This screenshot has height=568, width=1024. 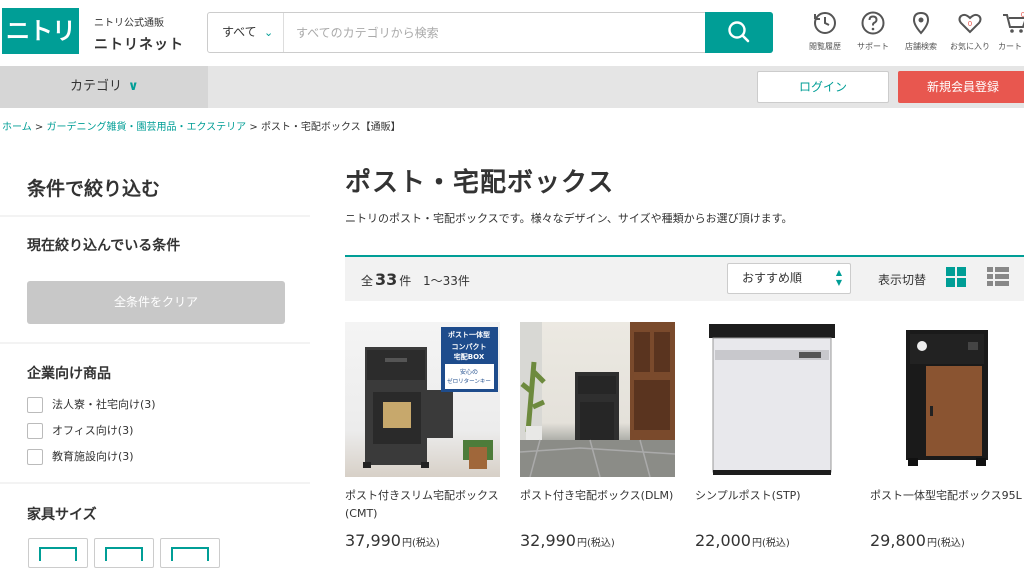 What do you see at coordinates (69, 374) in the screenshot?
I see `business-heading: 企業向け商品` at bounding box center [69, 374].